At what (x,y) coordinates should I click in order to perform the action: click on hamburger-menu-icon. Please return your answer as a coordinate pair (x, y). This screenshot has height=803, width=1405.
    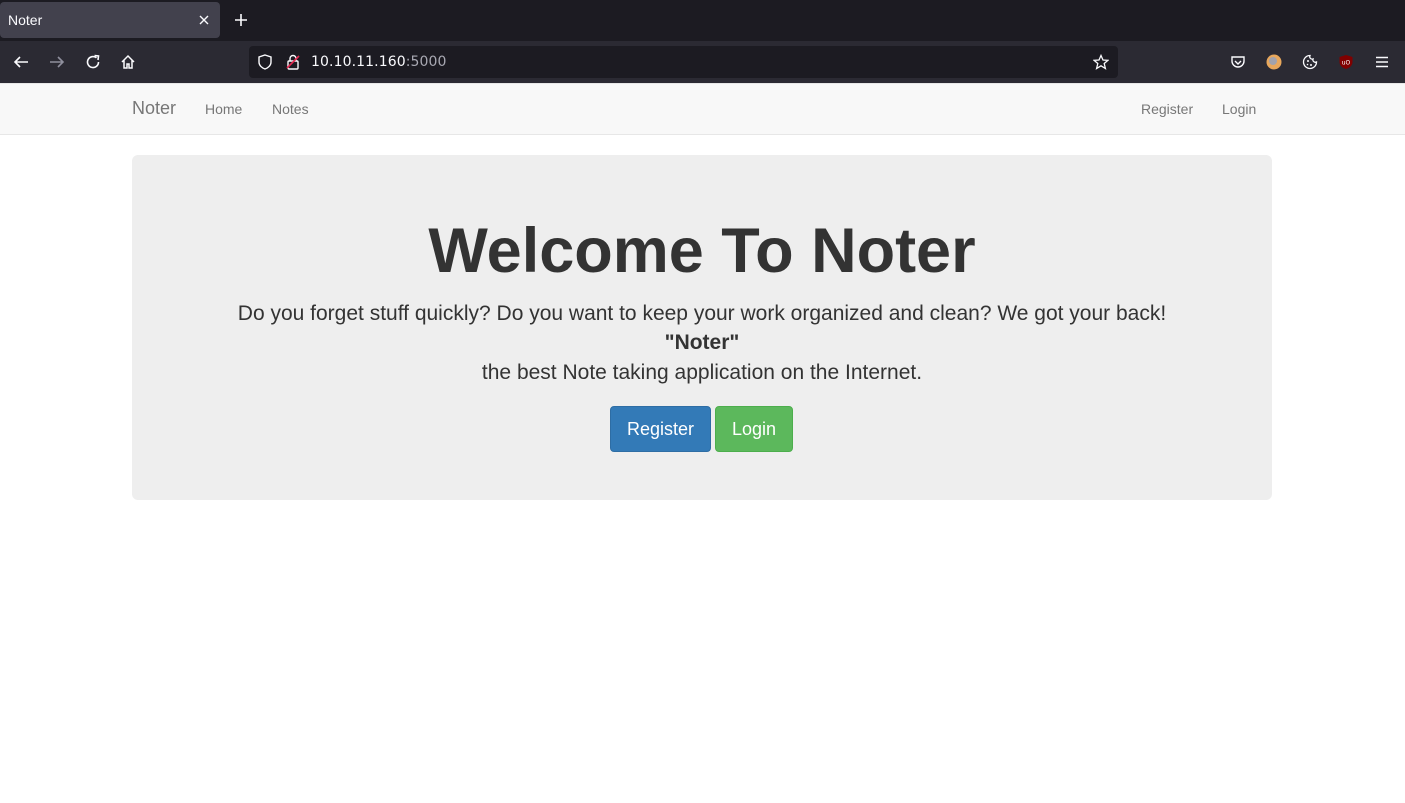
    Looking at the image, I should click on (1382, 62).